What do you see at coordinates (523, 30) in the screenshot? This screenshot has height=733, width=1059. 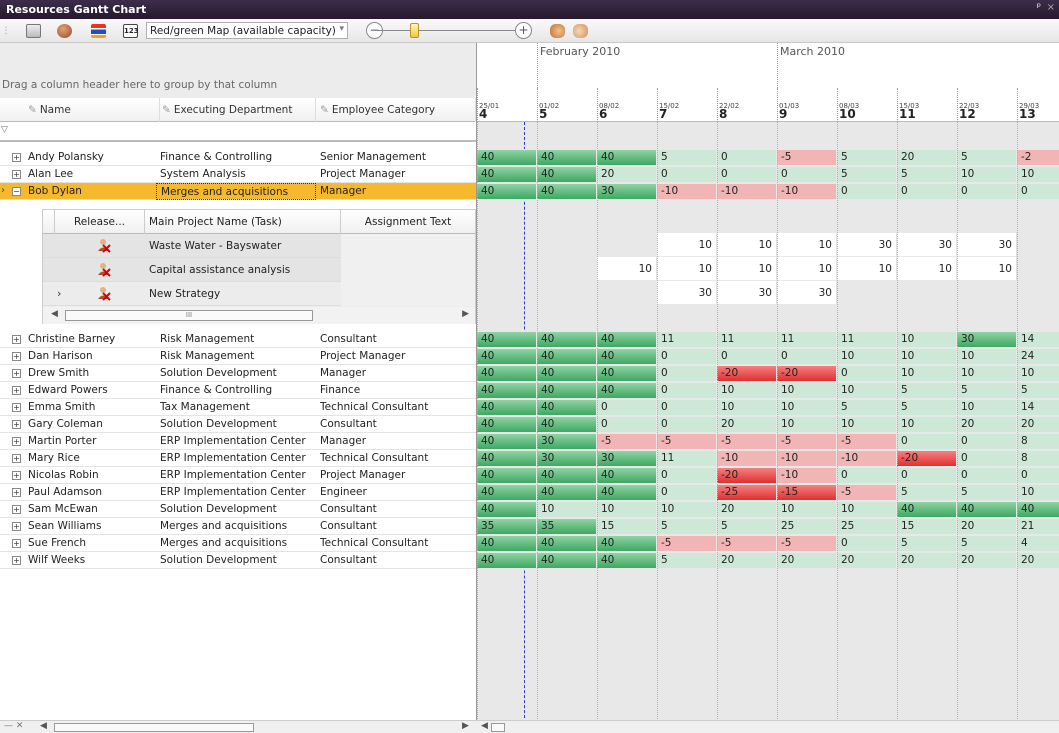 I see `zoom-in-button: +` at bounding box center [523, 30].